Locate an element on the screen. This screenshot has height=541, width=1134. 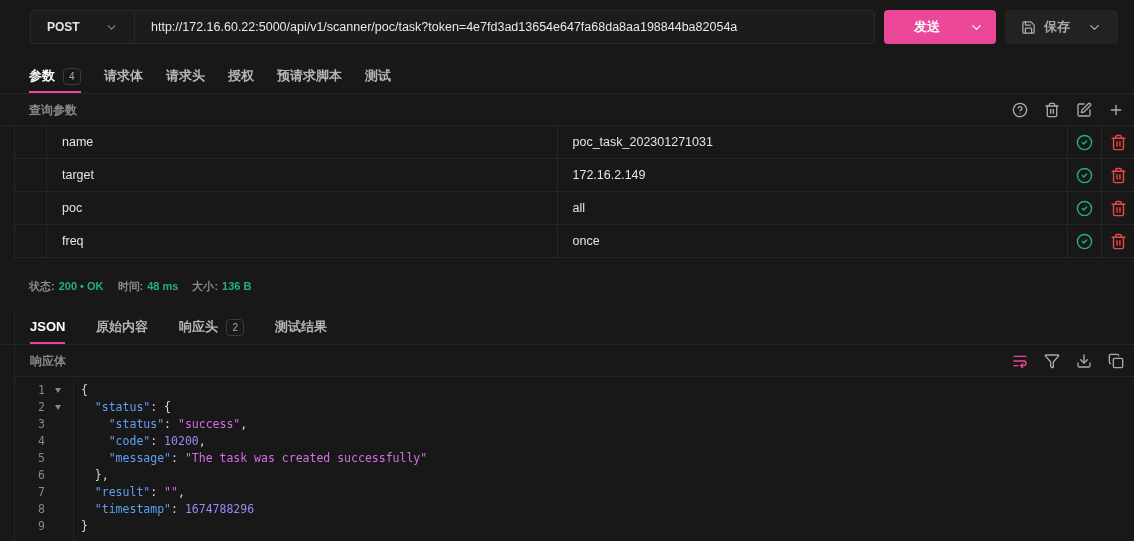
save-icon is located at coordinates (1028, 27).